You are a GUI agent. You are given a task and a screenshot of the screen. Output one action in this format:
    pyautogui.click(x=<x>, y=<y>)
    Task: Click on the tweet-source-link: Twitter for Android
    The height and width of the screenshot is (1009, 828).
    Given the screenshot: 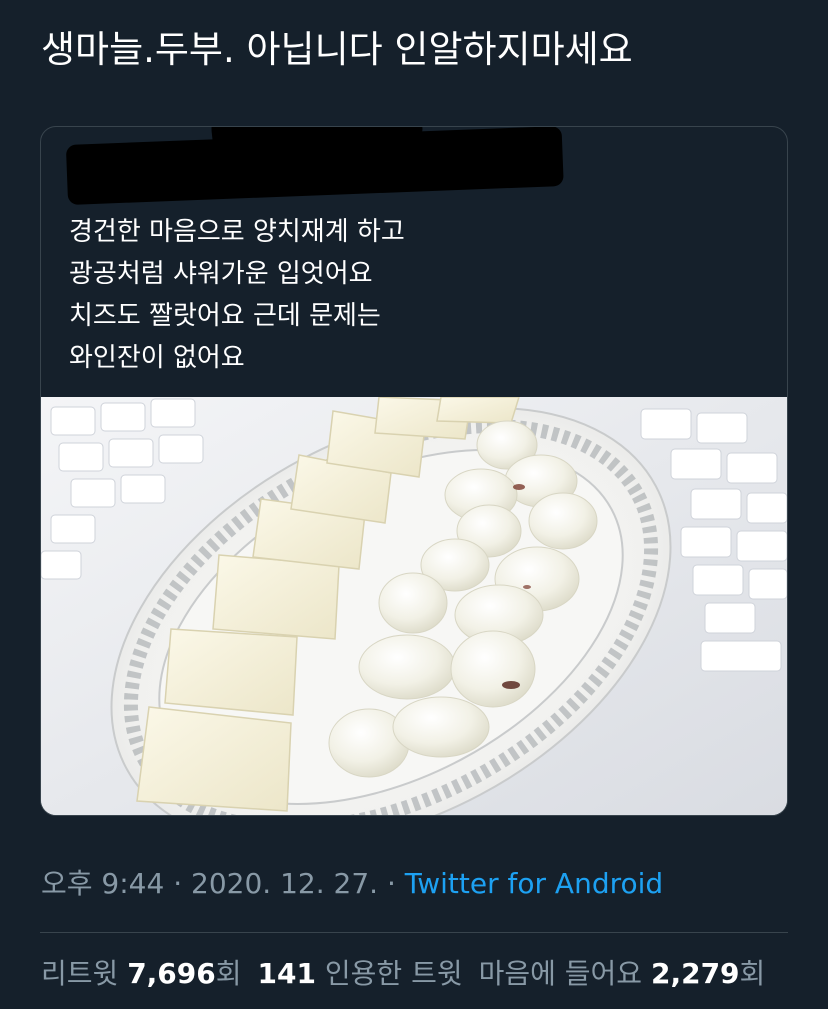 What is the action you would take?
    pyautogui.click(x=534, y=883)
    